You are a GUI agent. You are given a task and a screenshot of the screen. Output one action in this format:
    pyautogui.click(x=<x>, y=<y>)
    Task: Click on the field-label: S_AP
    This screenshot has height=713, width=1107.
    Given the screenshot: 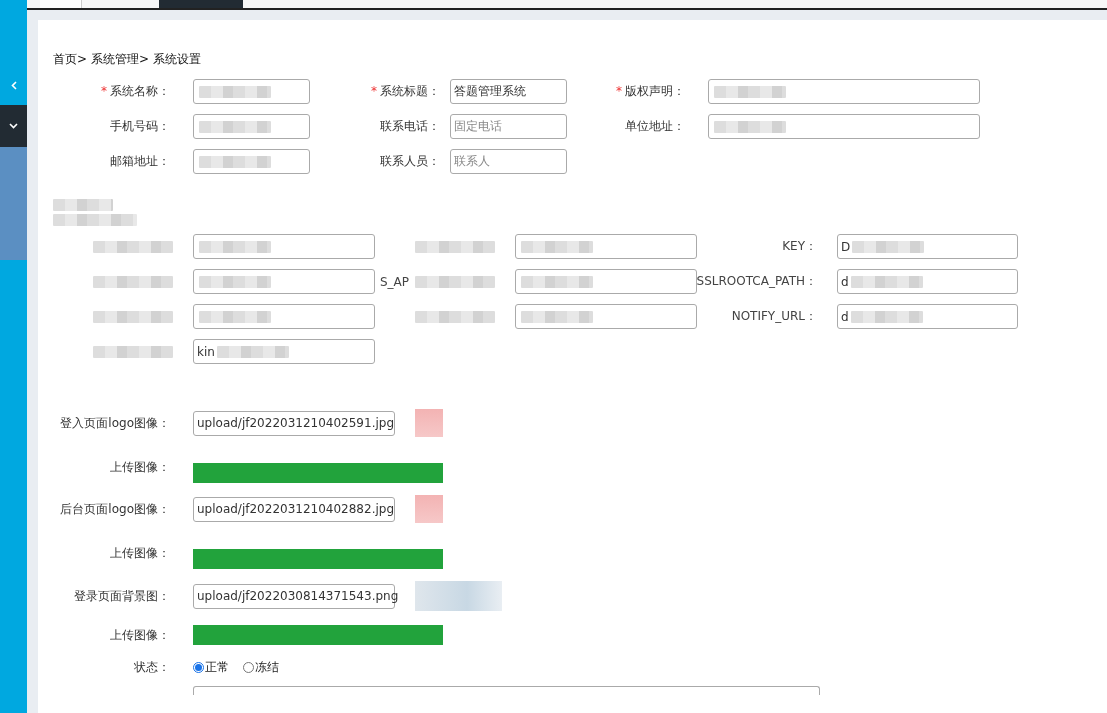 What is the action you would take?
    pyautogui.click(x=395, y=281)
    